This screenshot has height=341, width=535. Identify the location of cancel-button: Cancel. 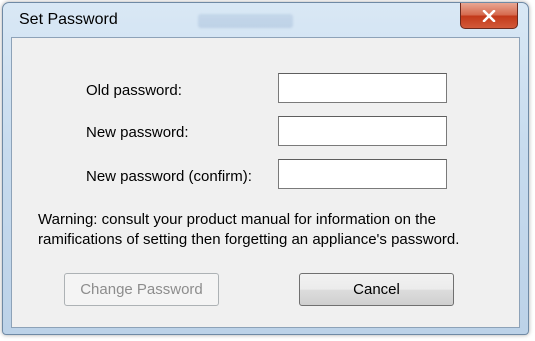
(376, 289).